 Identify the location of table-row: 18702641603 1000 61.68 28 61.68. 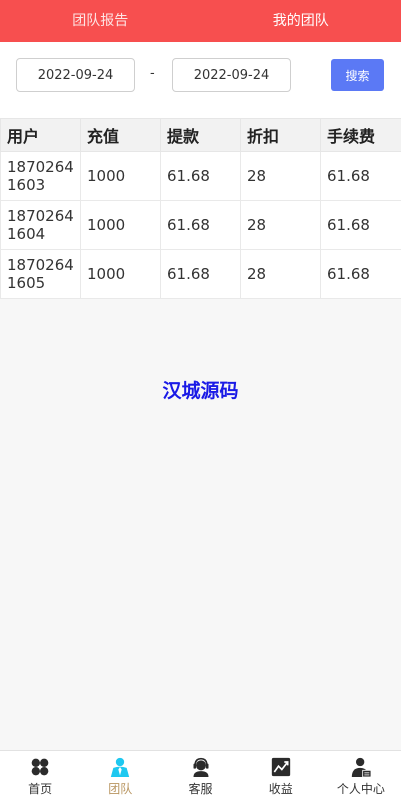
(200, 176).